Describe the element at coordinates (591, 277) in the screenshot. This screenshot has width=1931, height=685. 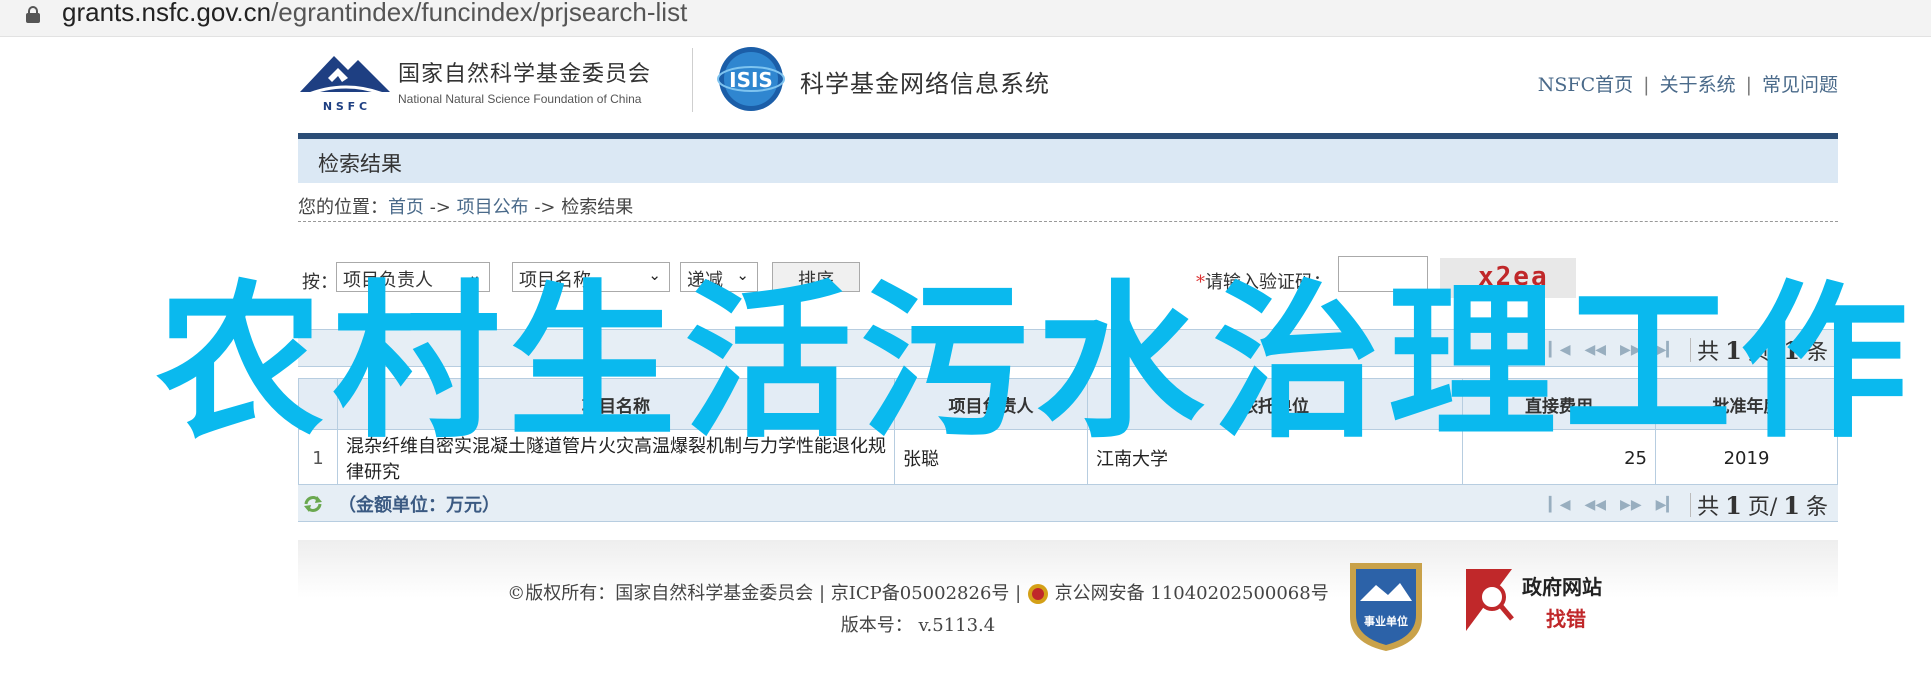
I see `sort-field-2-select: 项目名称 ⌄` at that location.